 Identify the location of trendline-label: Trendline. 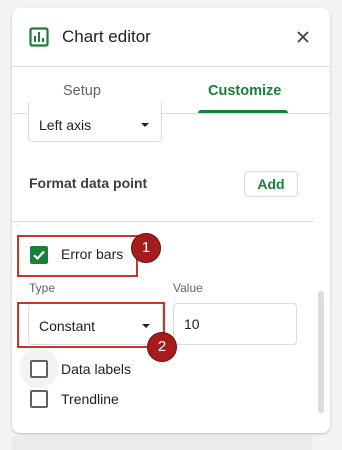
(90, 399).